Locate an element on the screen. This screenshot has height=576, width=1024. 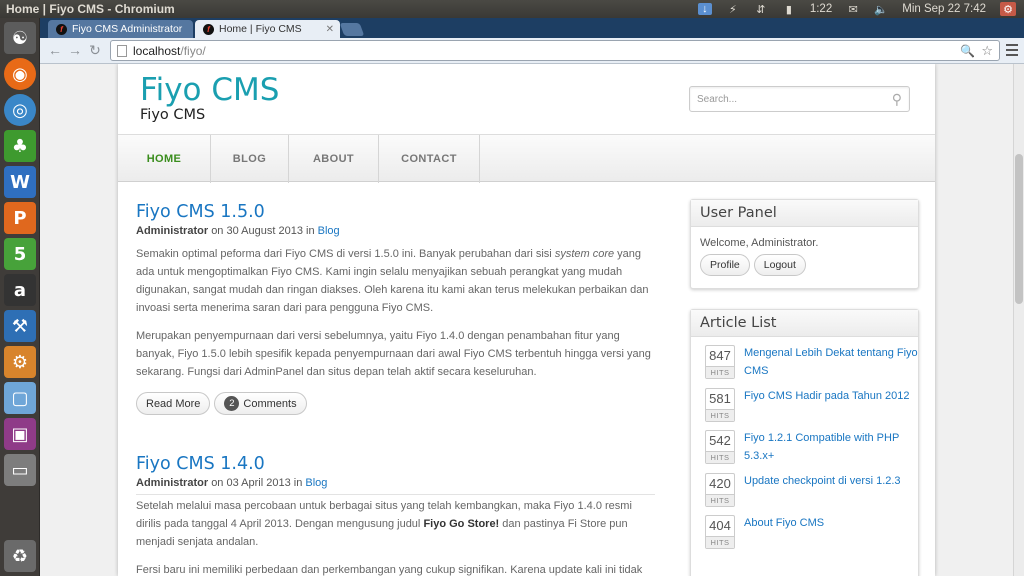
writer-icon: W is located at coordinates (20, 182).